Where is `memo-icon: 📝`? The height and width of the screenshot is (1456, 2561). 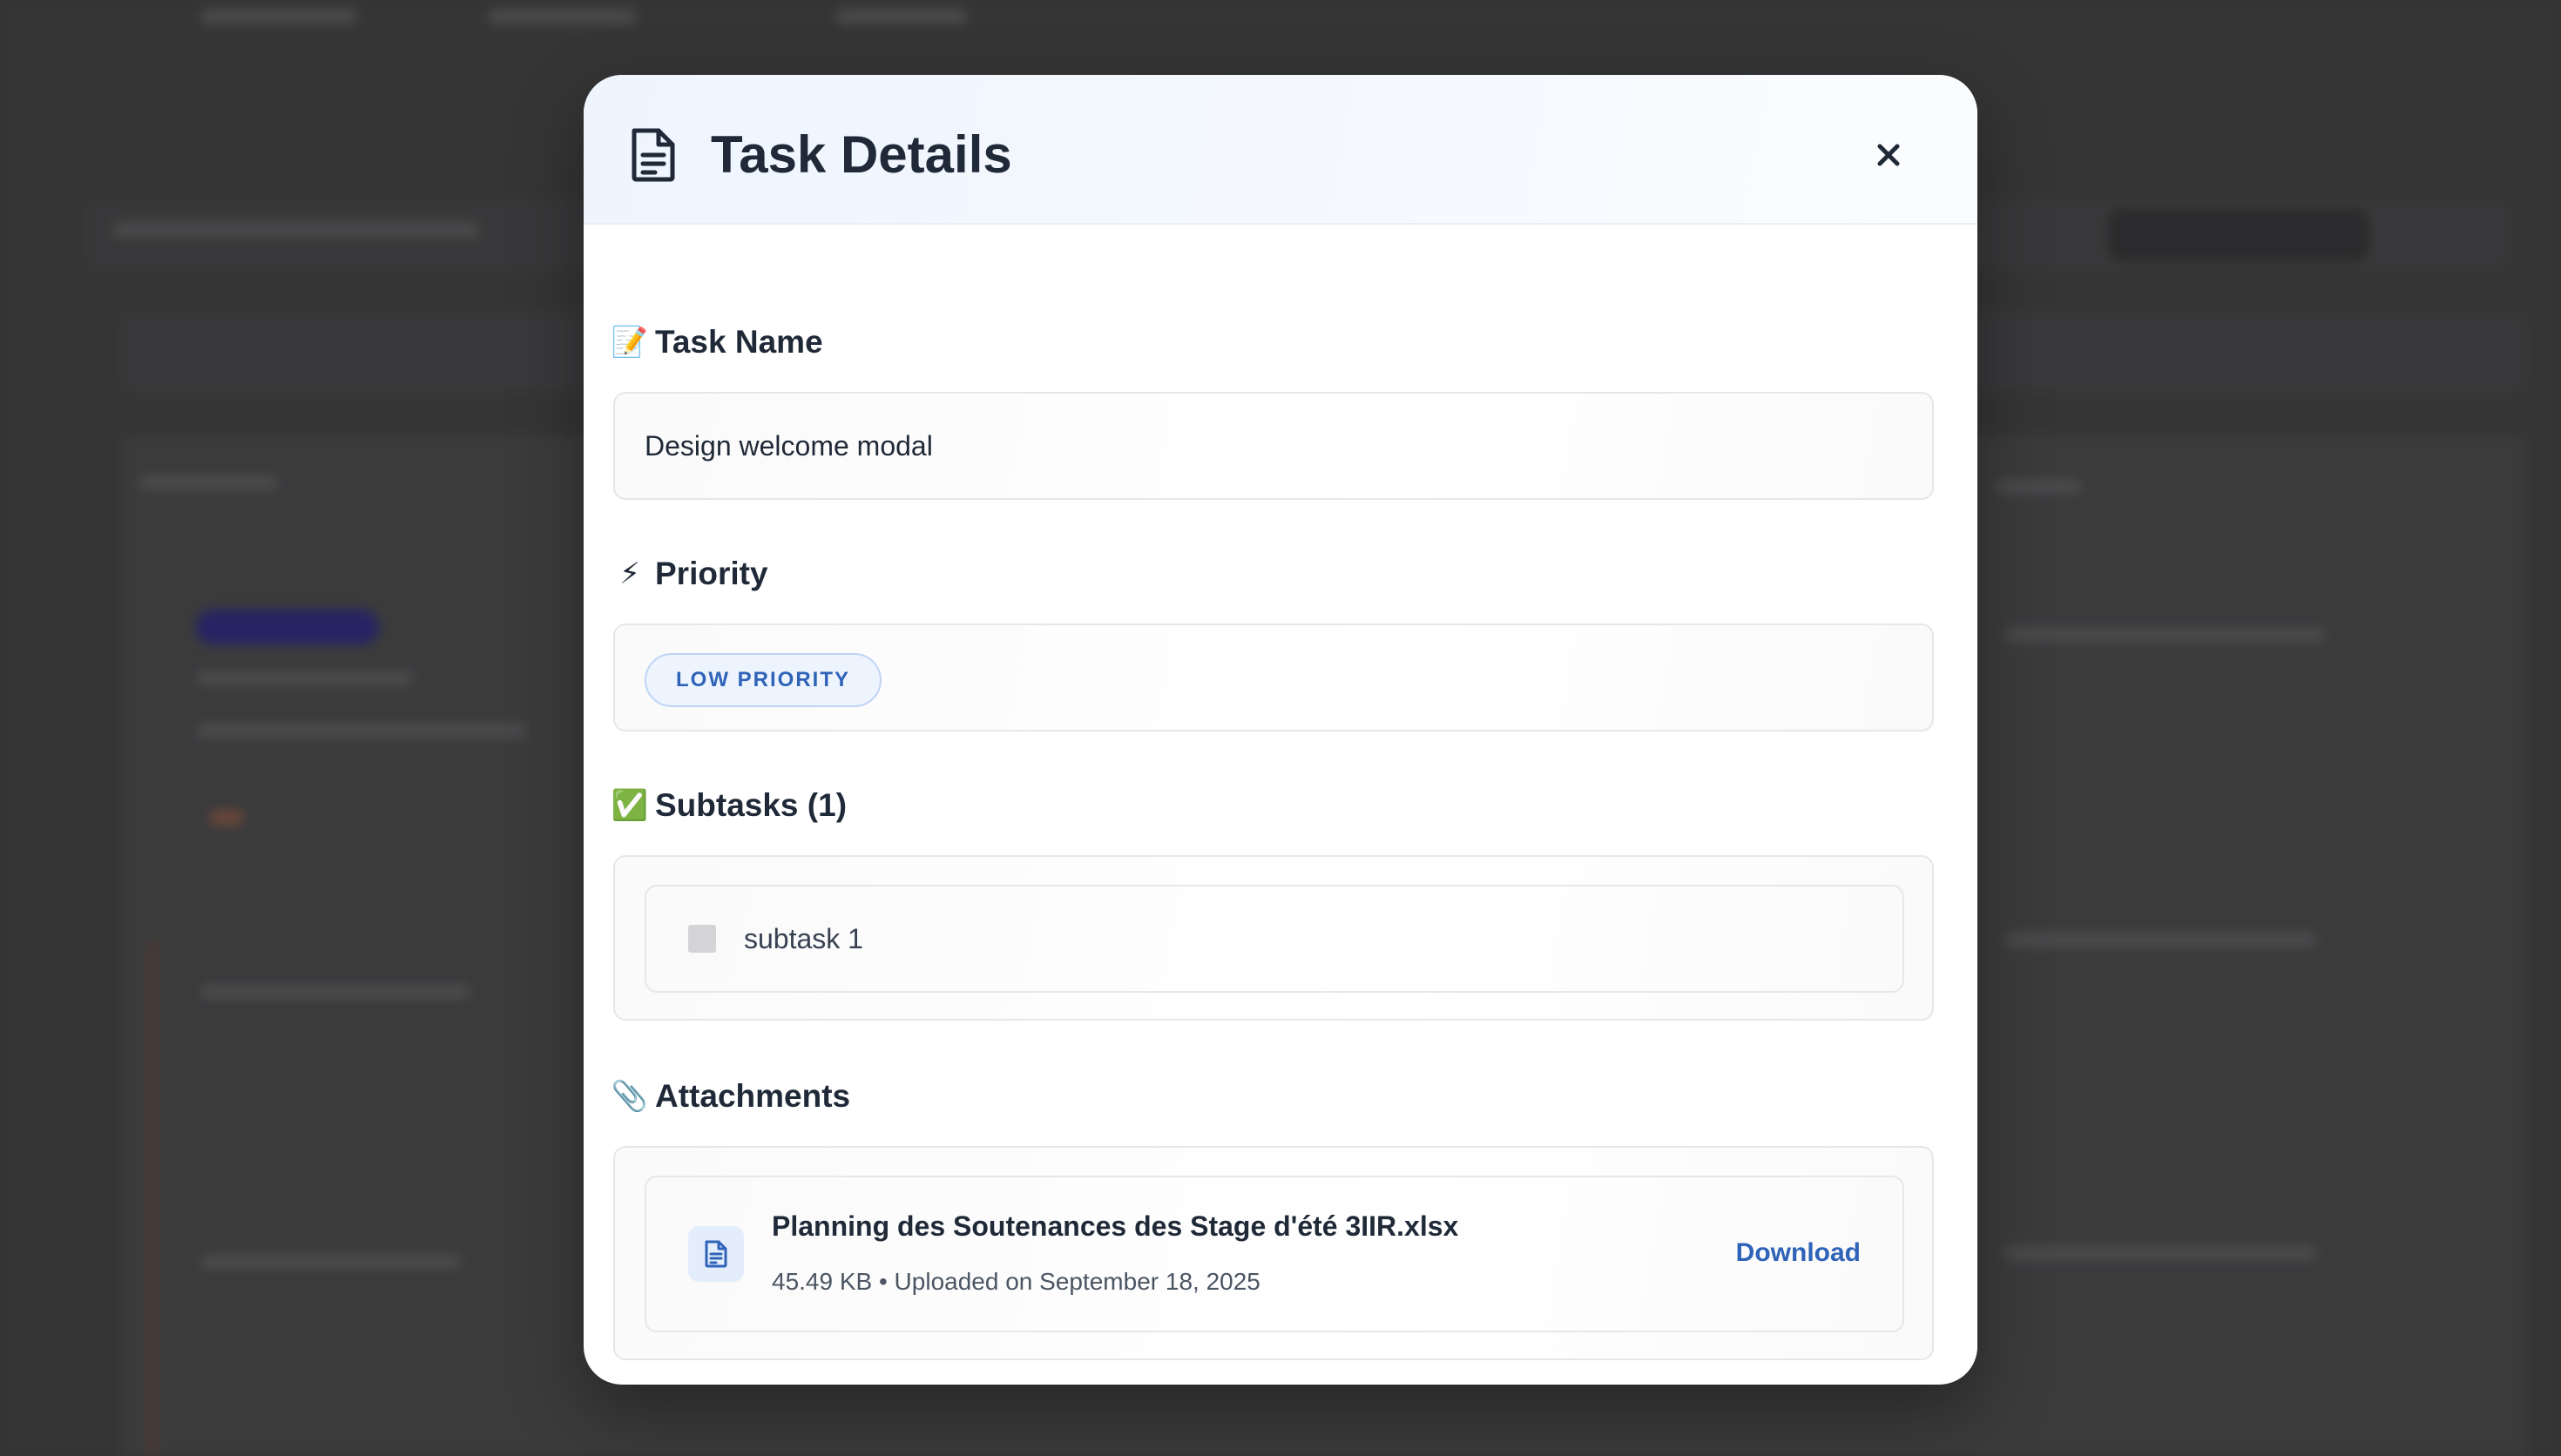 memo-icon: 📝 is located at coordinates (630, 342).